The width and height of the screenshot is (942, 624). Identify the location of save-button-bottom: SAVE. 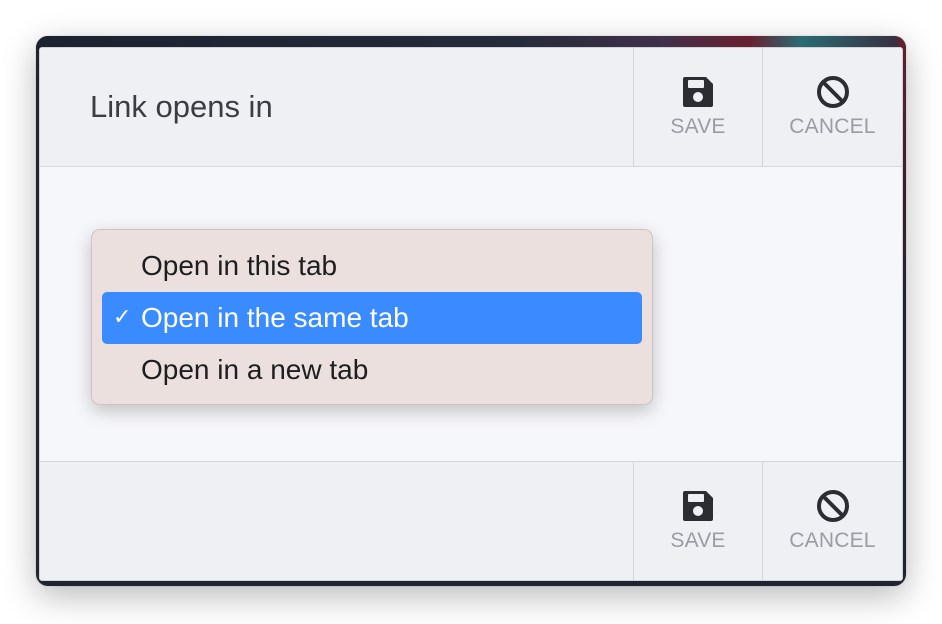
(697, 521).